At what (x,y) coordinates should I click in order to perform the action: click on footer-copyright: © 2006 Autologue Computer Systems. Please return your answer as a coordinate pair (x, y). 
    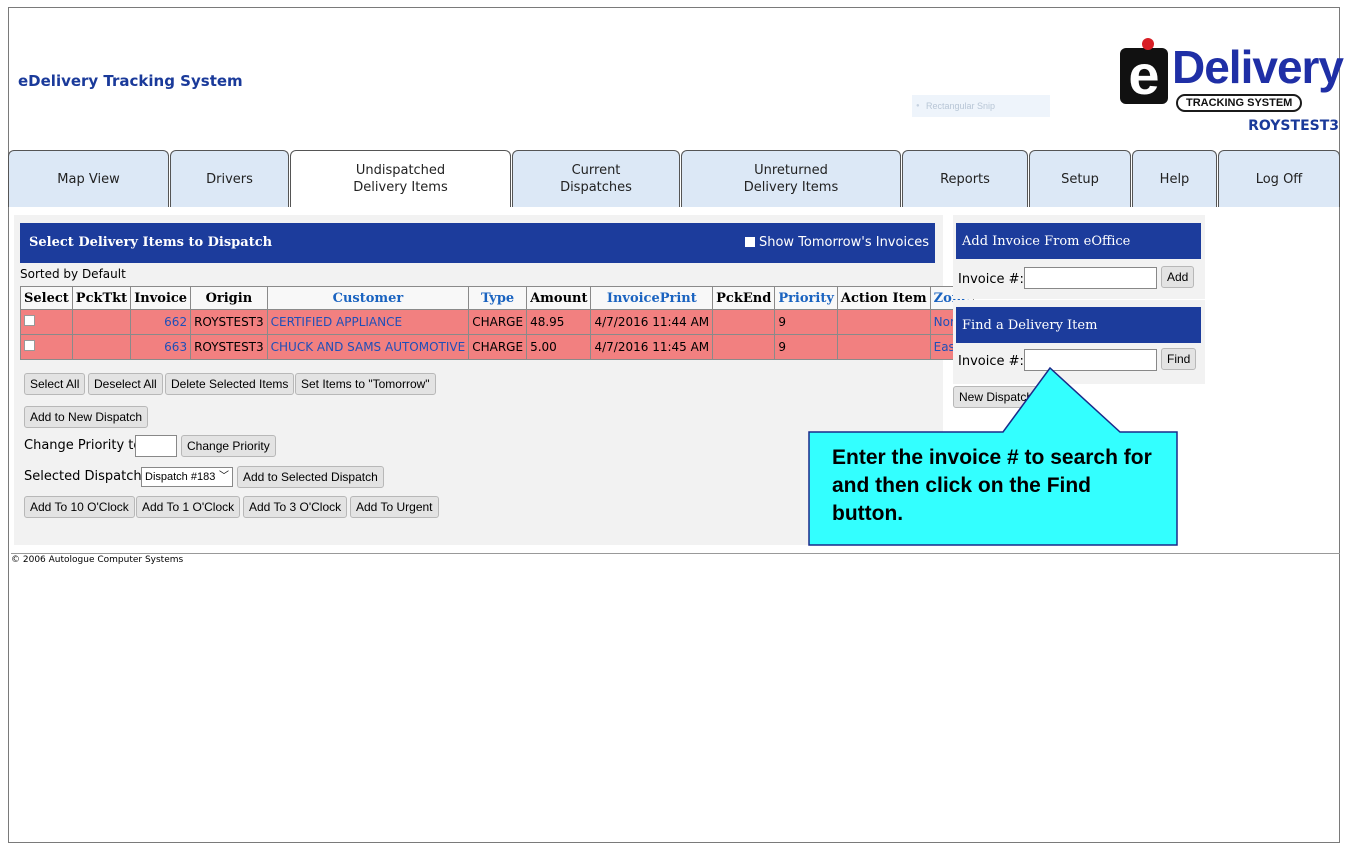
    Looking at the image, I should click on (675, 559).